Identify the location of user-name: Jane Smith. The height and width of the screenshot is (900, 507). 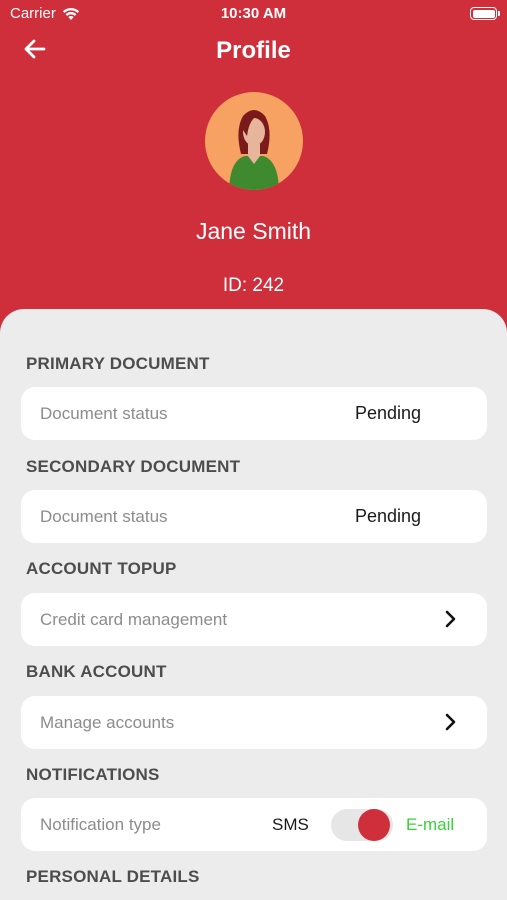
(253, 231).